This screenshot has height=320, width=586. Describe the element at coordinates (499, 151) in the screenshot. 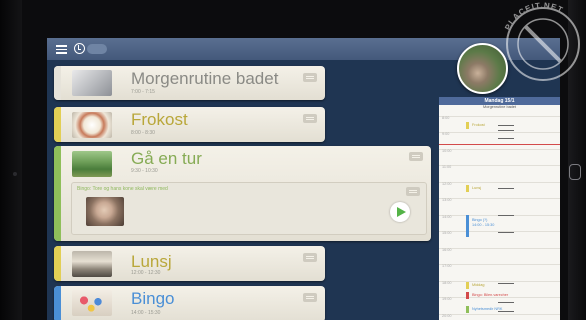

I see `hour-row: 10:00` at that location.